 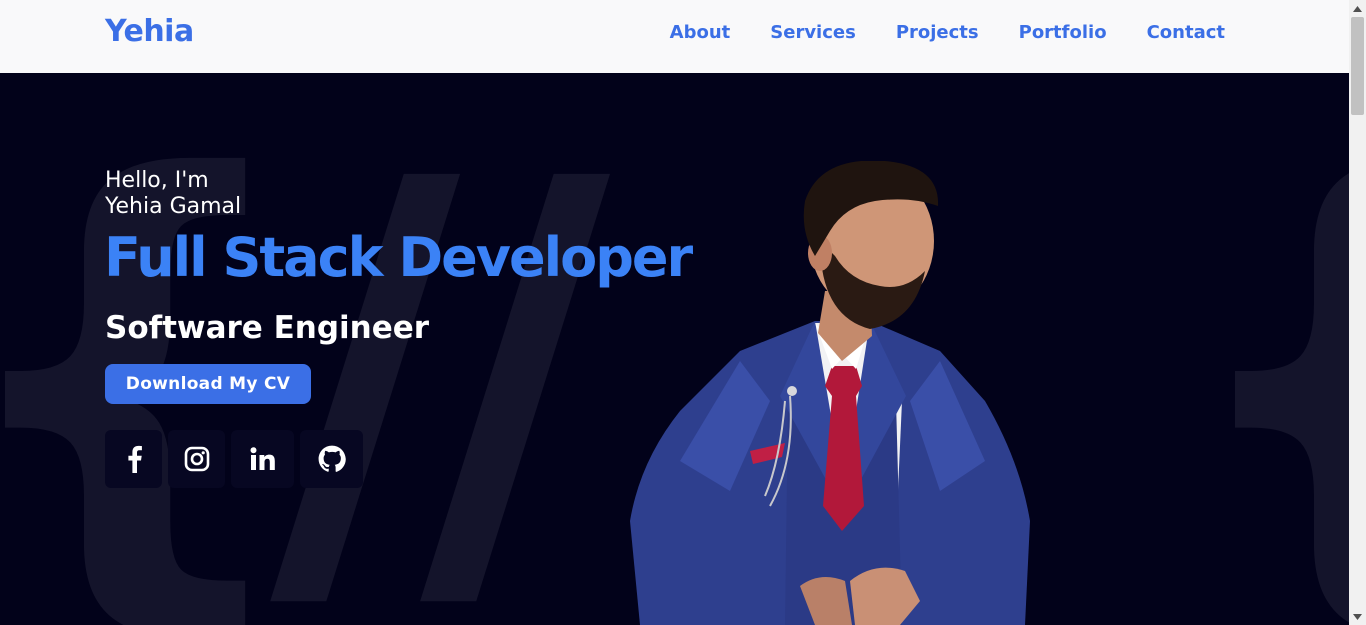 I want to click on page-scrollbar, so click(x=1357, y=312).